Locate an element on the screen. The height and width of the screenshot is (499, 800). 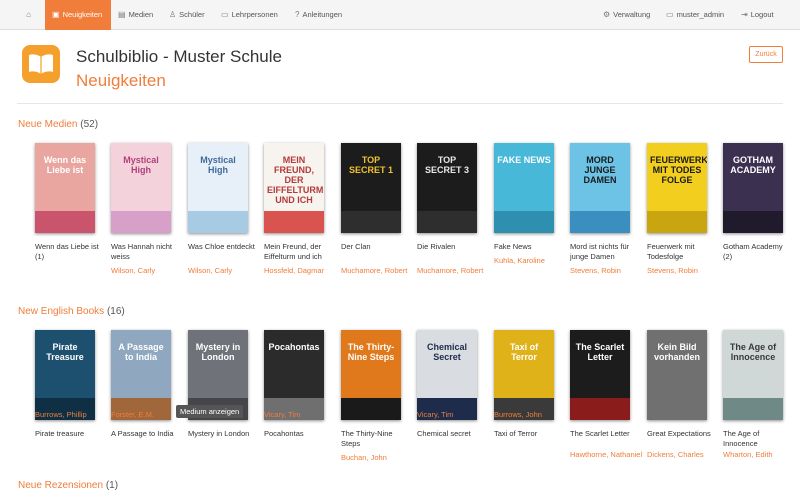
book-cover: The Scarlet Letter is located at coordinates (600, 375).